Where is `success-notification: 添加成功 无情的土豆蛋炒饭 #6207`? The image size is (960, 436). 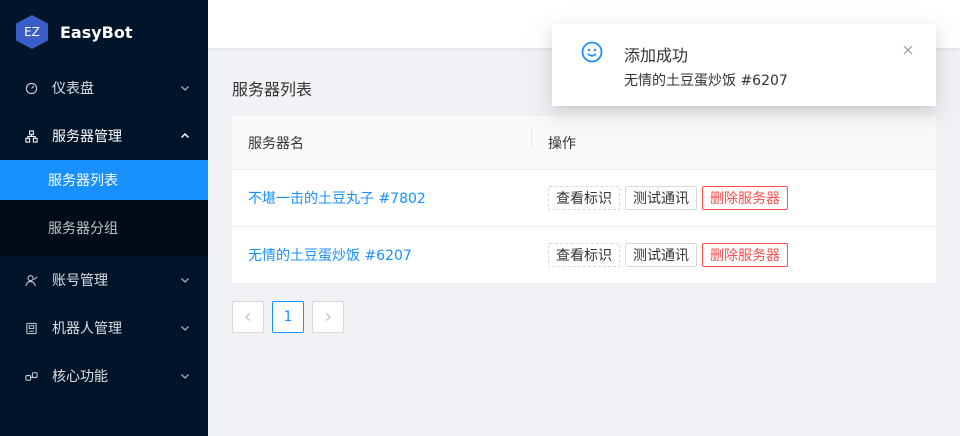 success-notification: 添加成功 无情的土豆蛋炒饭 #6207 is located at coordinates (744, 65).